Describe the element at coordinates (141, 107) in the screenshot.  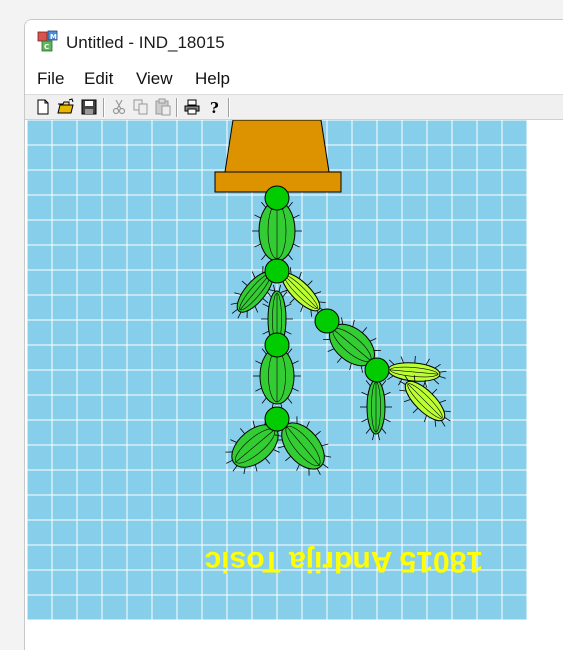
I see `copy-icon` at that location.